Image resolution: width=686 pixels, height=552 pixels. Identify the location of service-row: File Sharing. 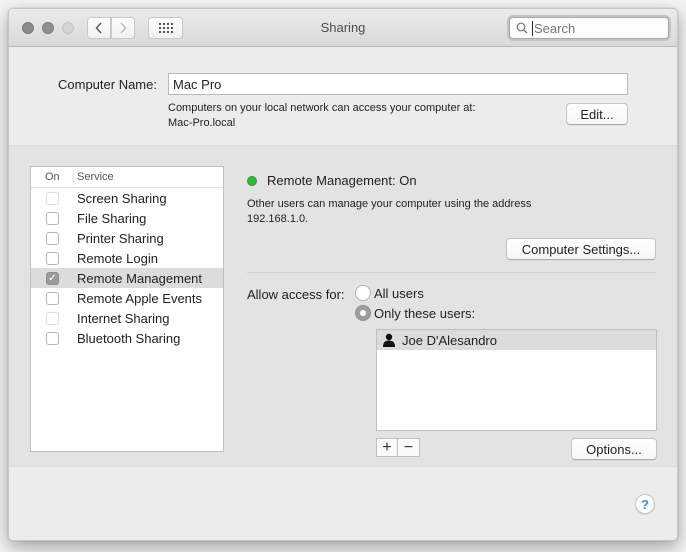
(127, 218).